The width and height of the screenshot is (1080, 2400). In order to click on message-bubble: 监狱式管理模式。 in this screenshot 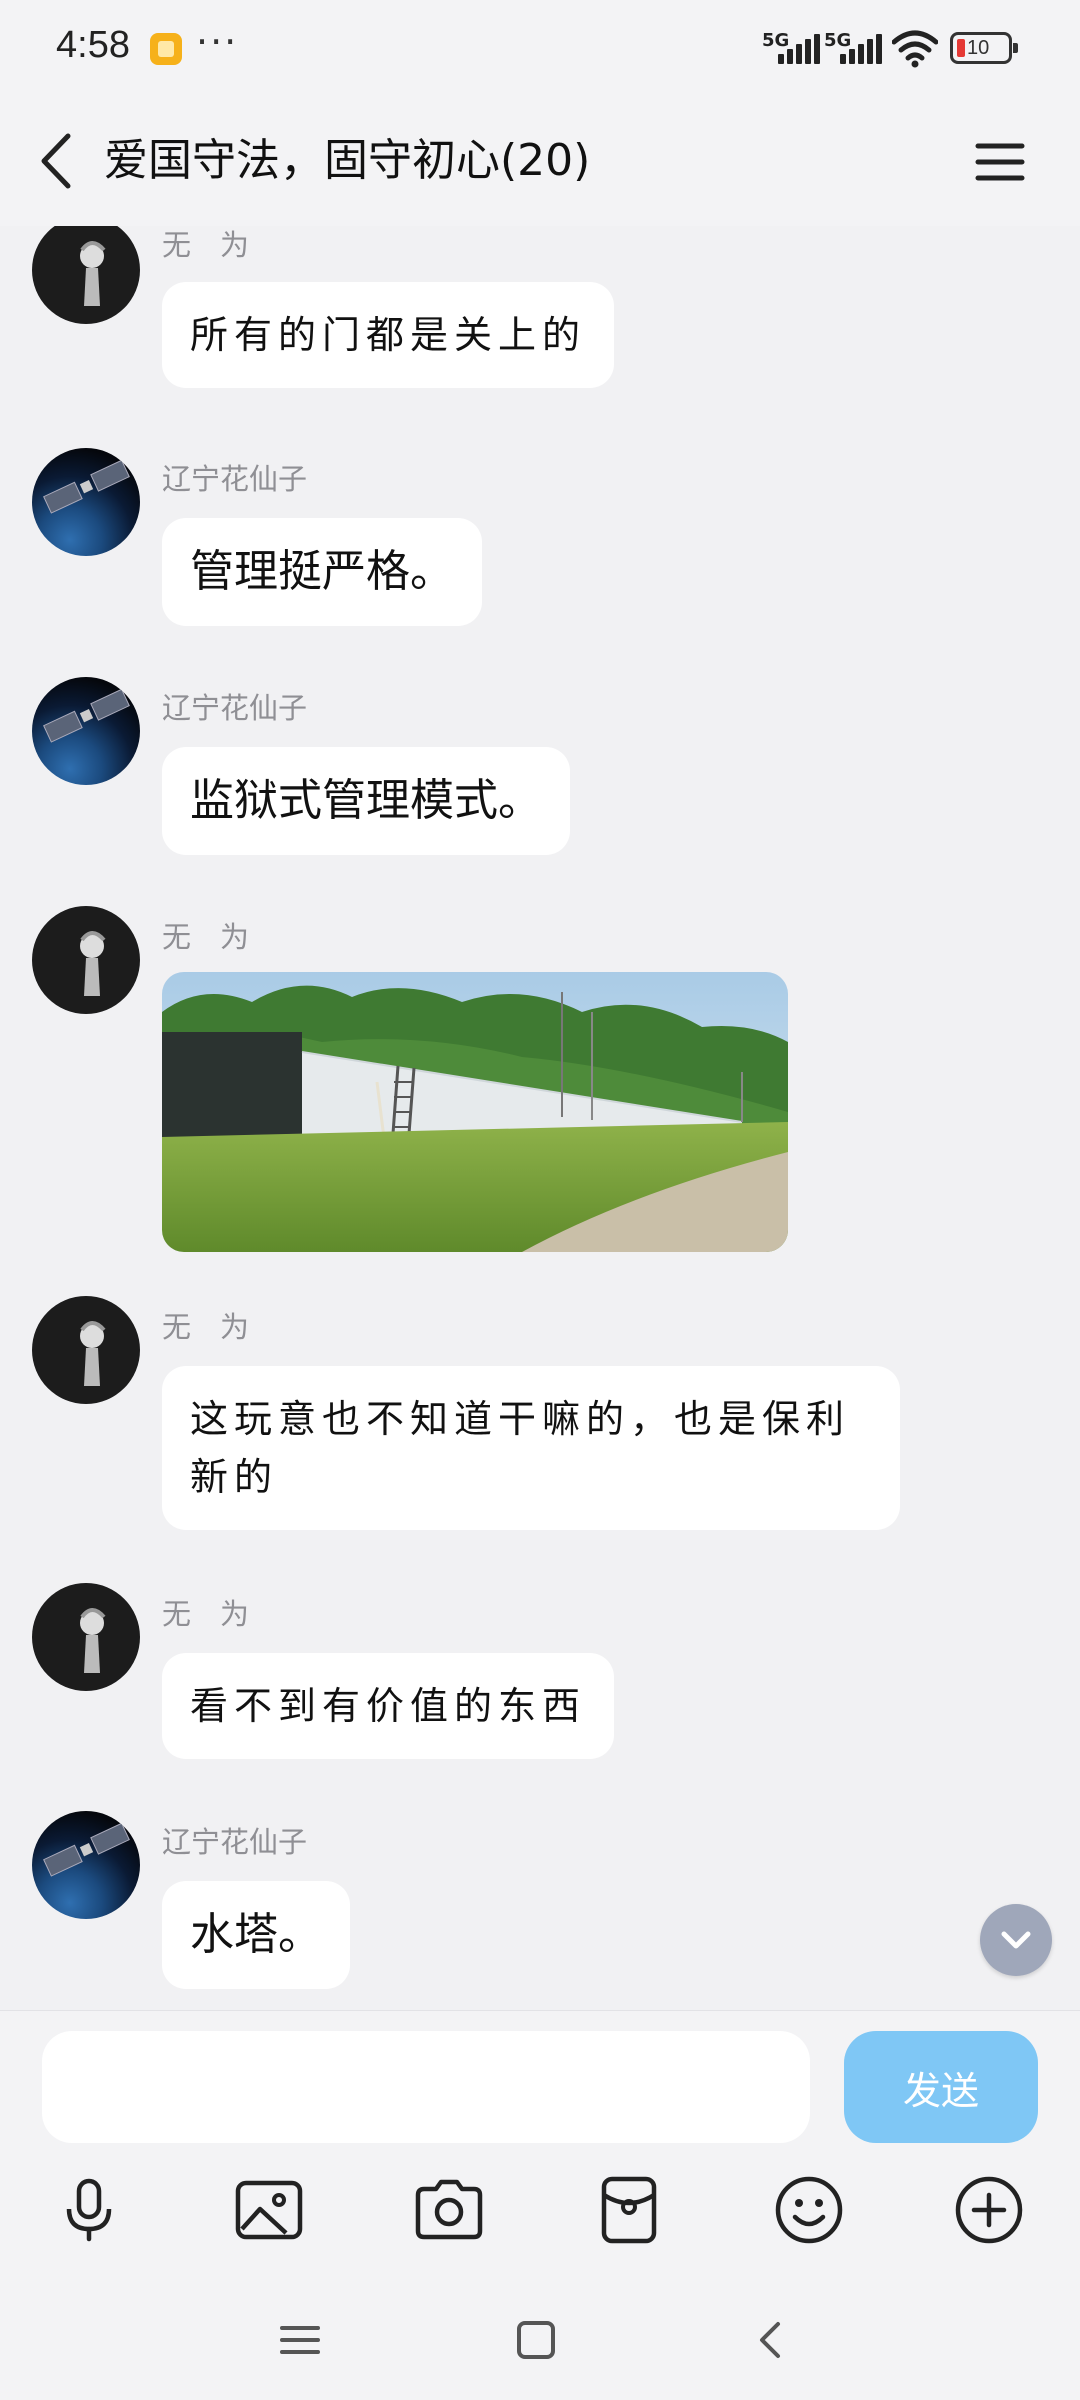, I will do `click(366, 801)`.